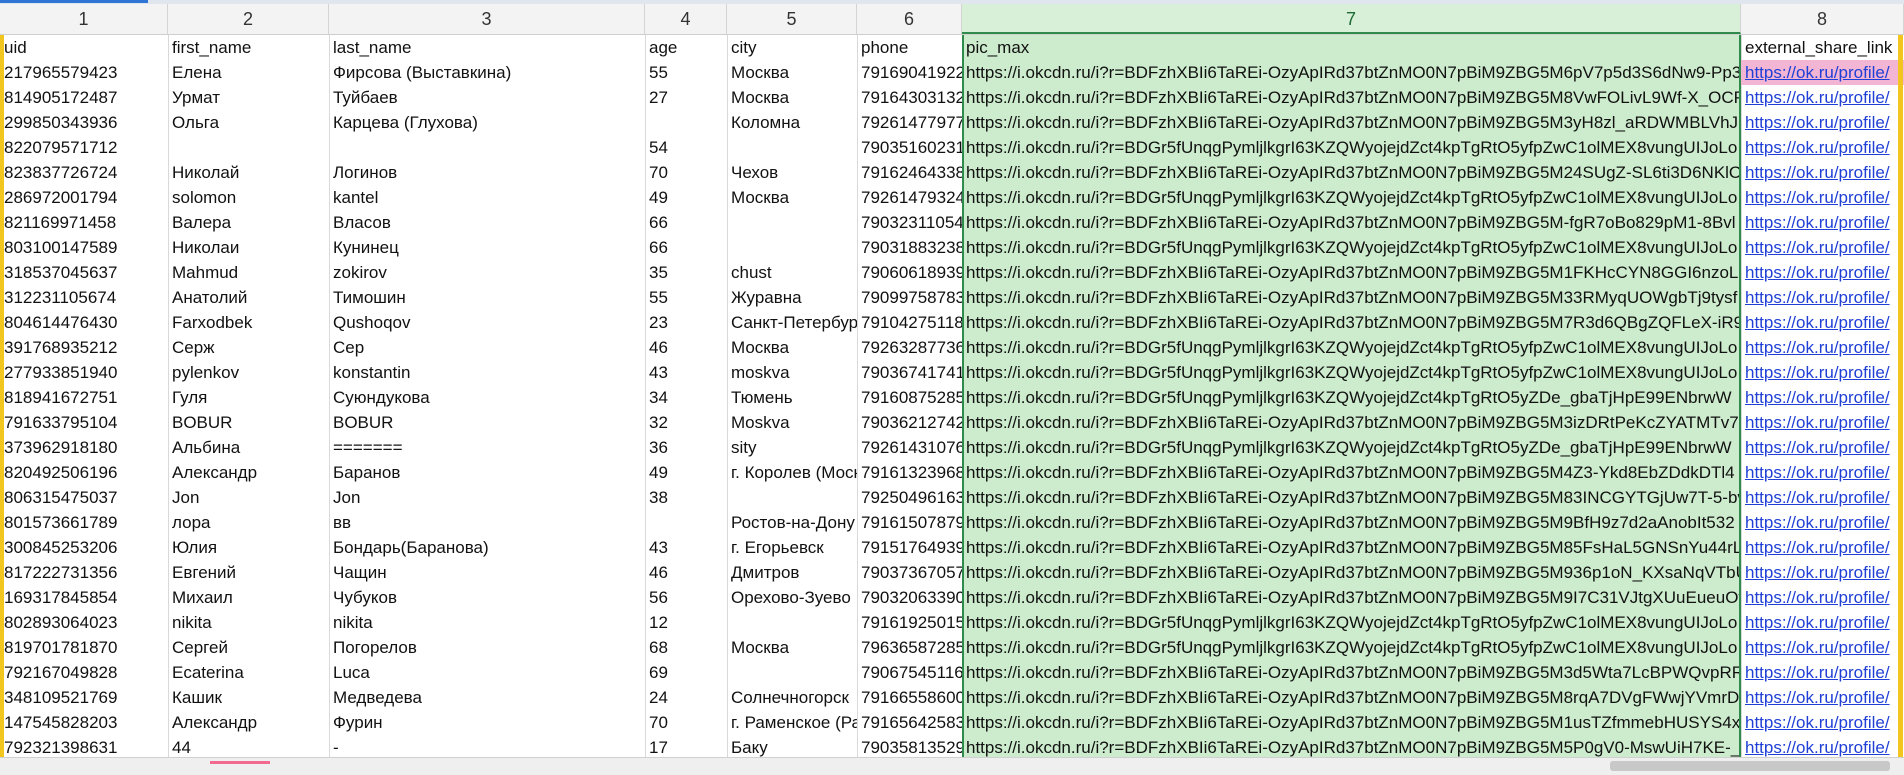  I want to click on cell-last-name, so click(487, 147).